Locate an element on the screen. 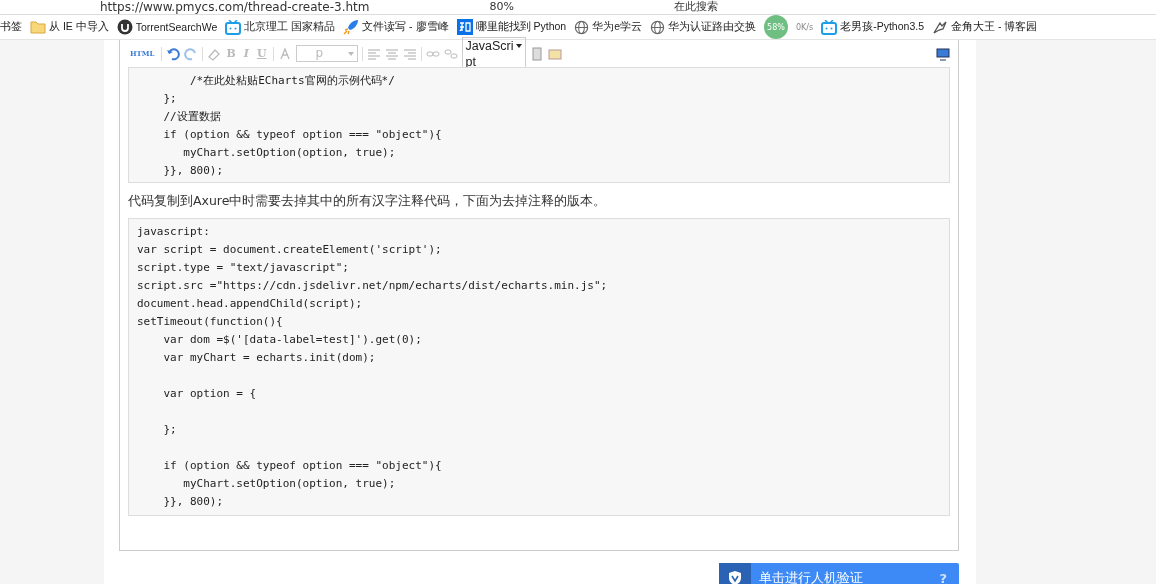 The width and height of the screenshot is (1156, 584). folder-icon is located at coordinates (38, 27).